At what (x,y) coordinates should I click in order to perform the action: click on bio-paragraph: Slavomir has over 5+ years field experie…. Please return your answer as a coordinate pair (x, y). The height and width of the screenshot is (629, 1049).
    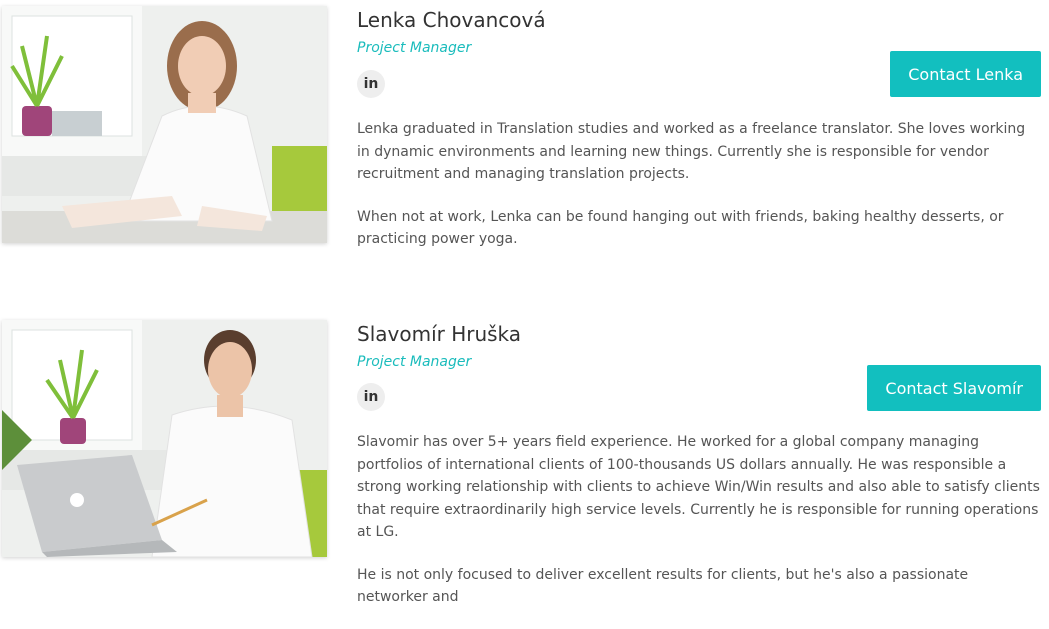
    Looking at the image, I should click on (698, 487).